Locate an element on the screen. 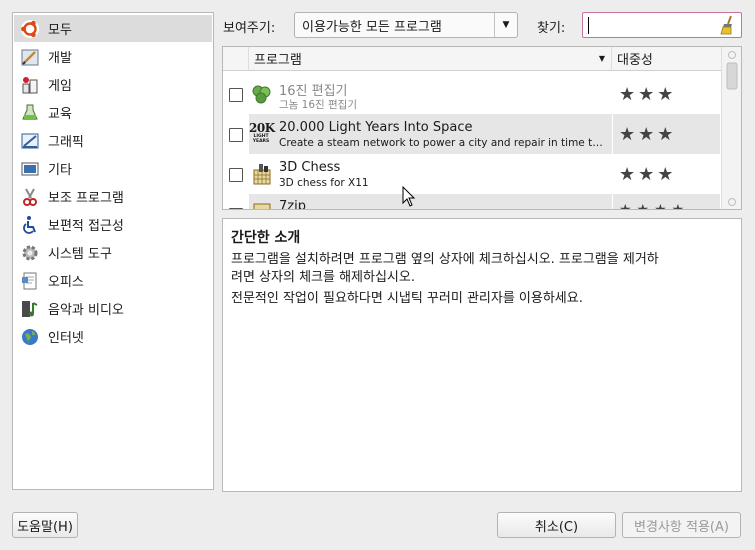  column-header-program: 프로그램 ▼ is located at coordinates (430, 59).